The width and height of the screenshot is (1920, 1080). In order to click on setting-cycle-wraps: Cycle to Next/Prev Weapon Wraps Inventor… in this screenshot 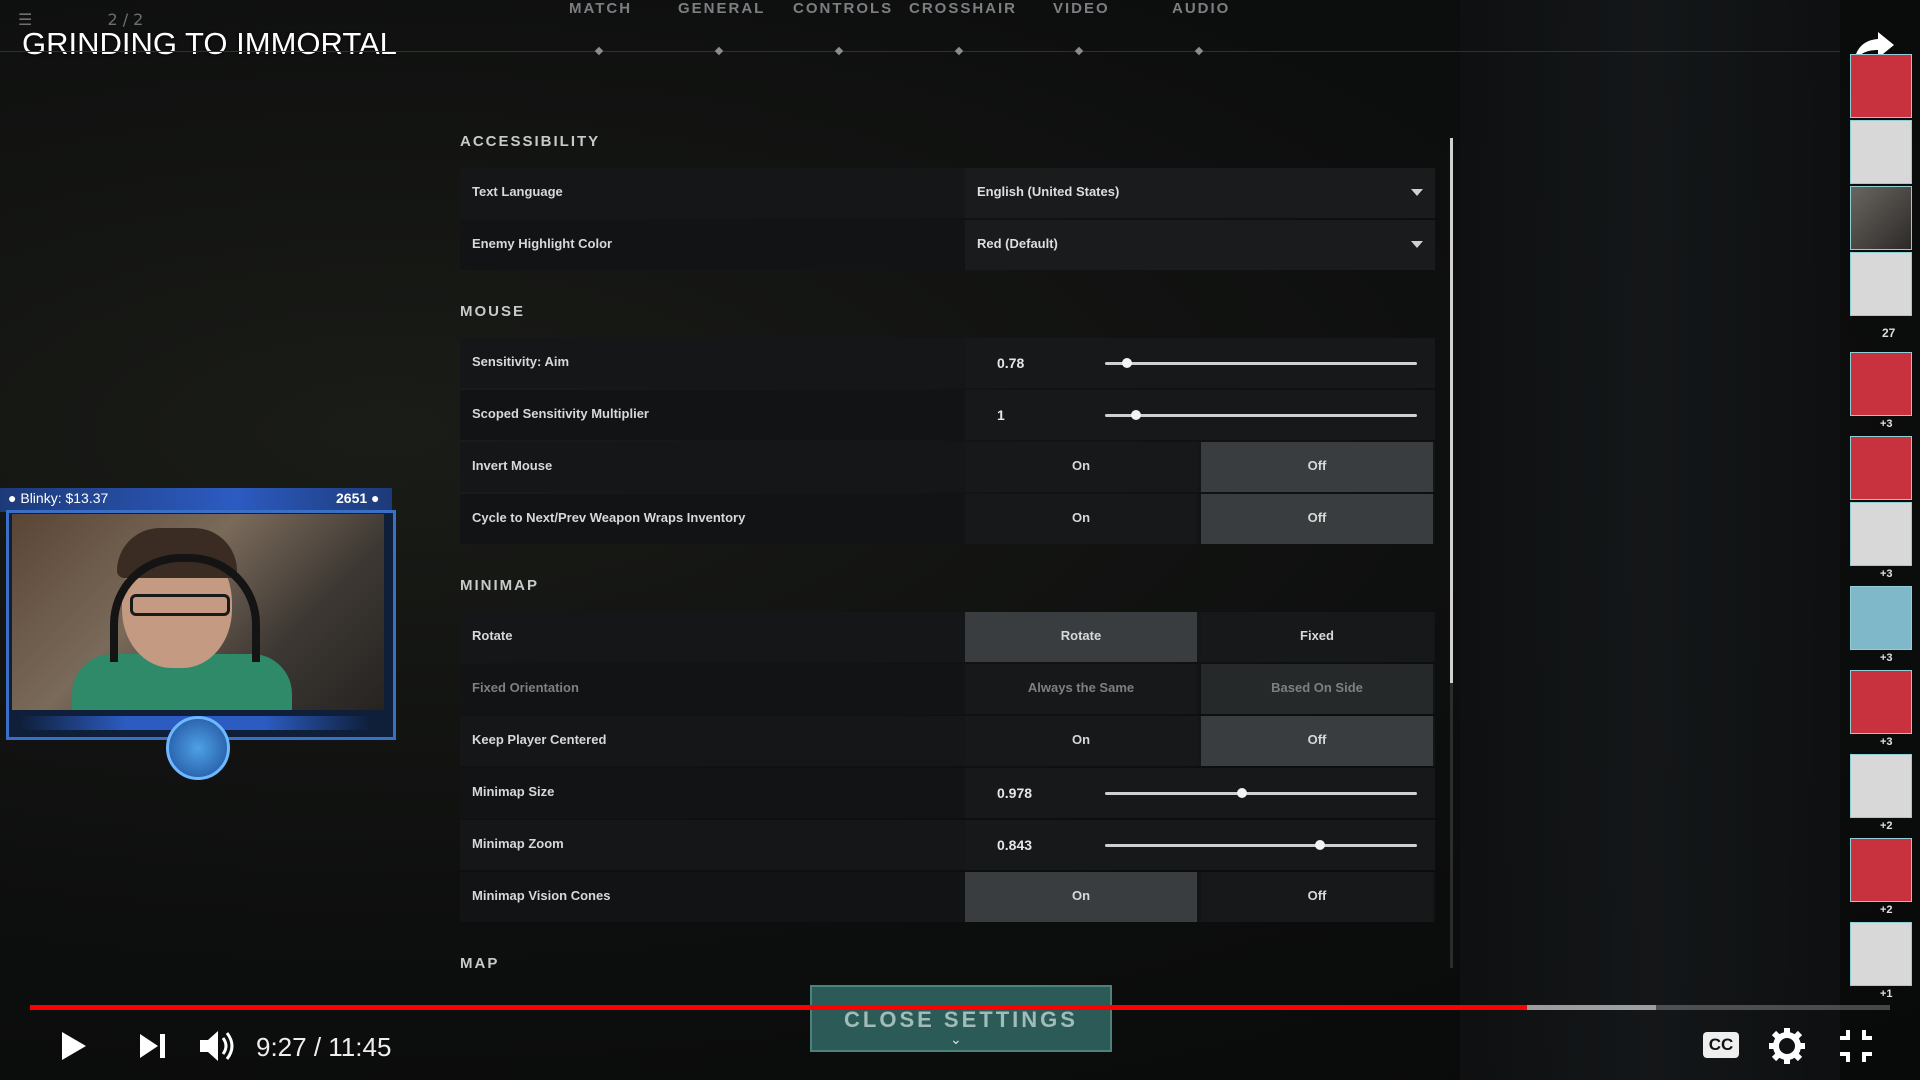, I will do `click(947, 519)`.